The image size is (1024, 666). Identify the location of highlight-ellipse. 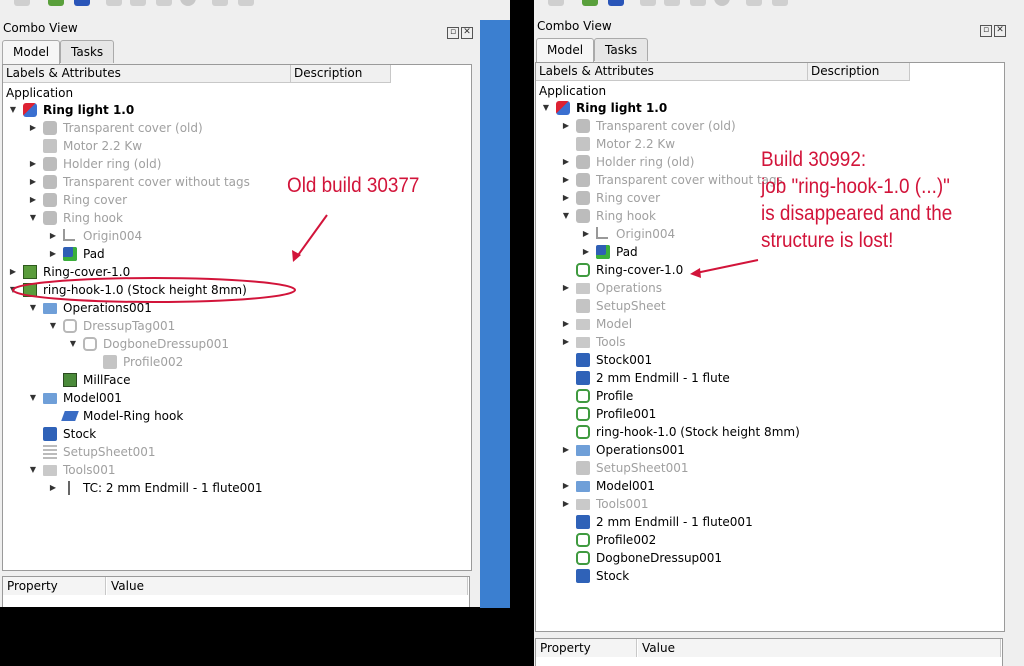
(154, 290).